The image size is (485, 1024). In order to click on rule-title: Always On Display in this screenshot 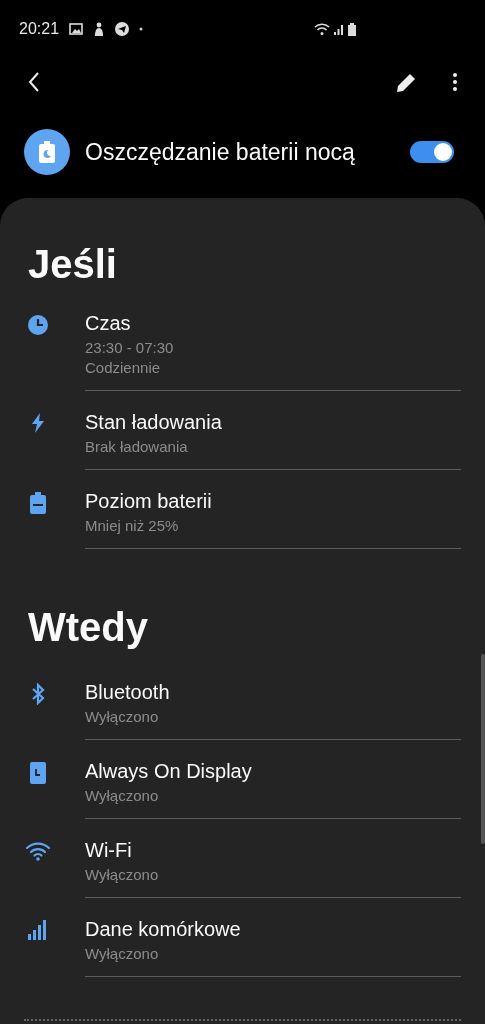, I will do `click(273, 771)`.